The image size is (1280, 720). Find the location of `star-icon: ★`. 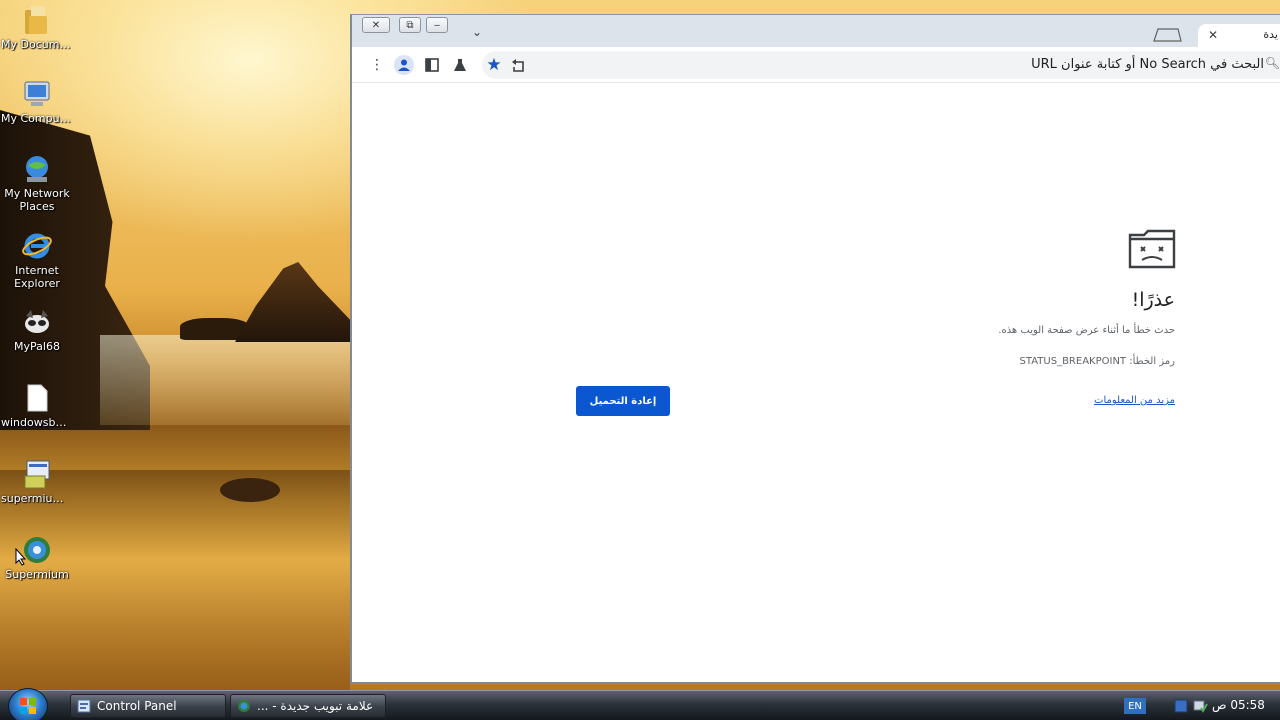

star-icon: ★ is located at coordinates (494, 65).